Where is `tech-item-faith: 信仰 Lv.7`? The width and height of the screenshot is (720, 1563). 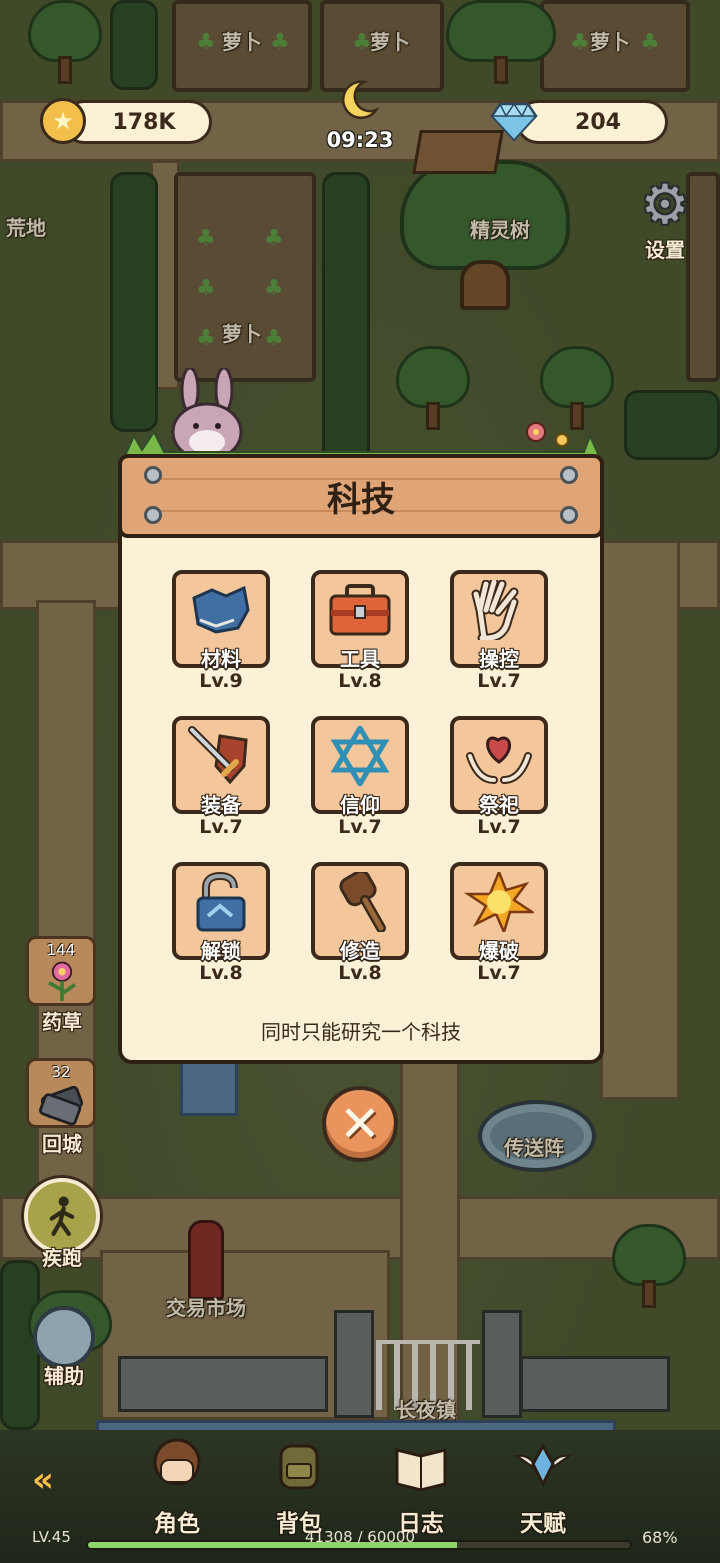 tech-item-faith: 信仰 Lv.7 is located at coordinates (360, 777).